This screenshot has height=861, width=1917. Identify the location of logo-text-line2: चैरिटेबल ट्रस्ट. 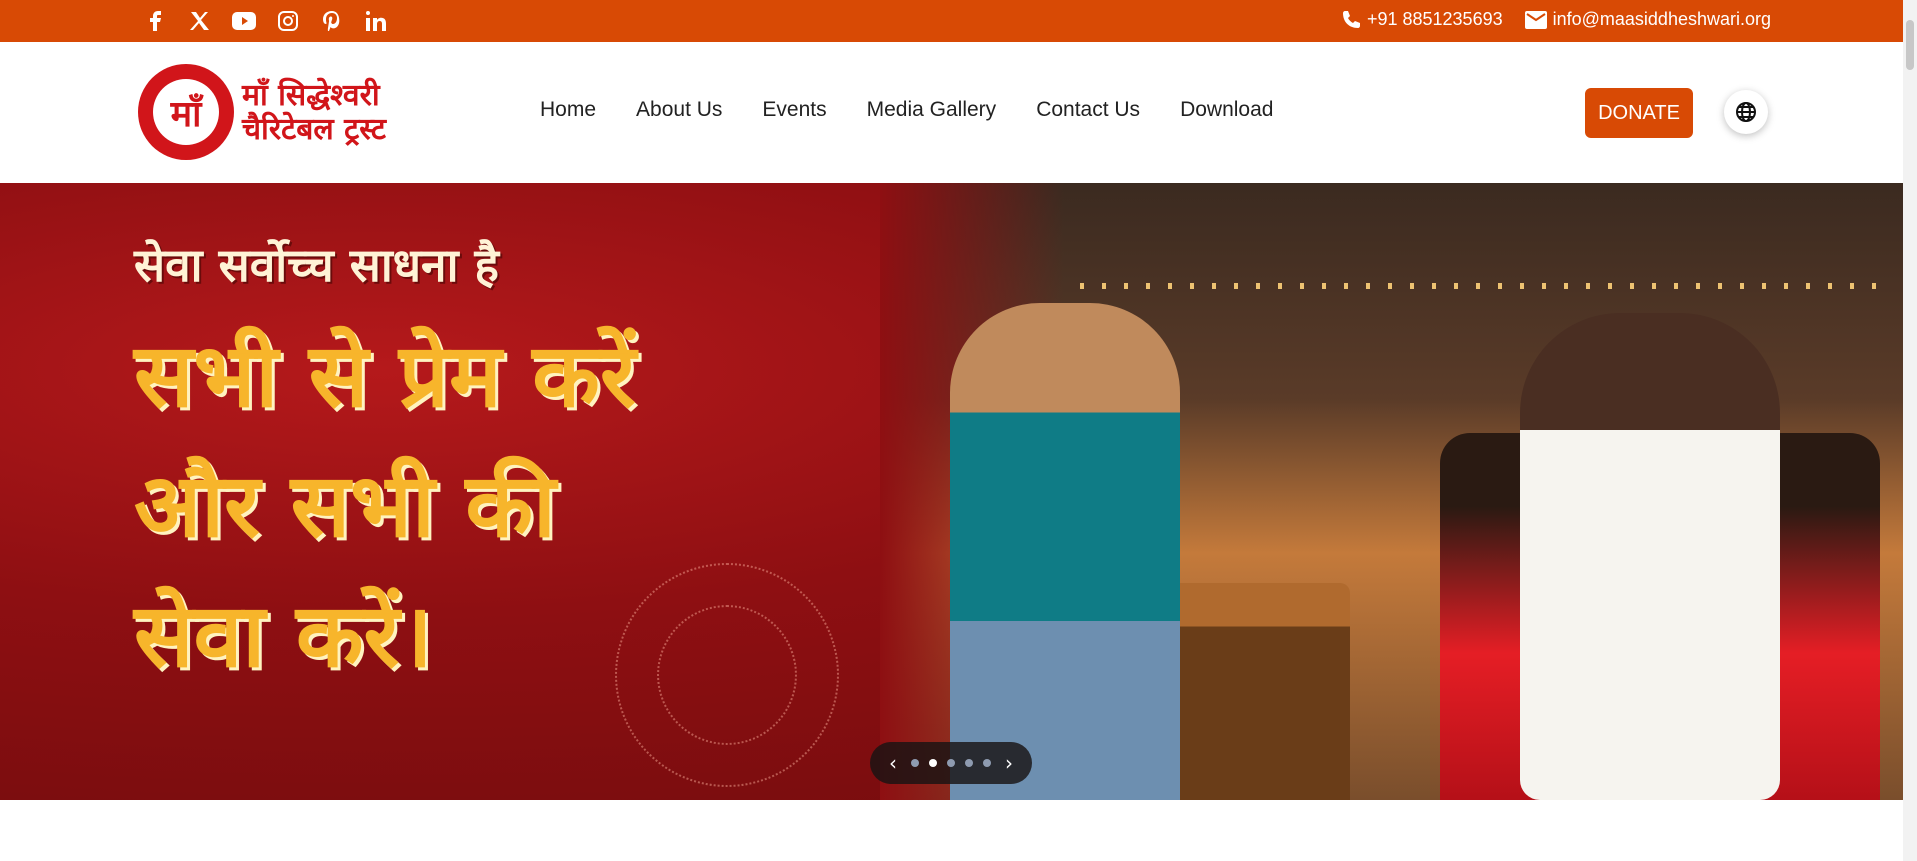
(314, 129).